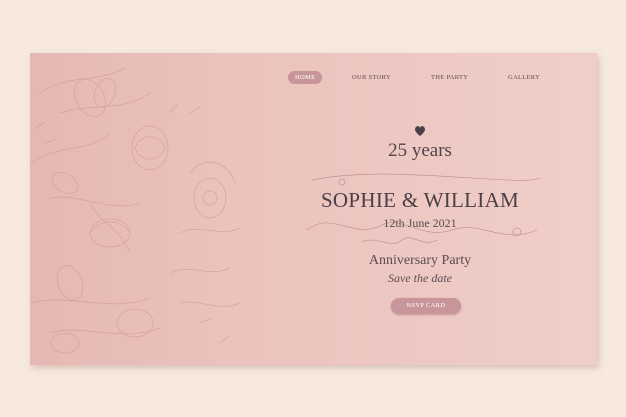 The height and width of the screenshot is (417, 626). I want to click on event-date: 12th June 2021, so click(420, 223).